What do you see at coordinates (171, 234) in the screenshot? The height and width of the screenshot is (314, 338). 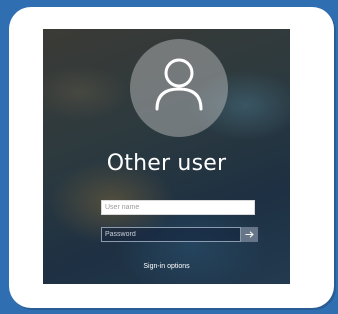 I see `password-field` at bounding box center [171, 234].